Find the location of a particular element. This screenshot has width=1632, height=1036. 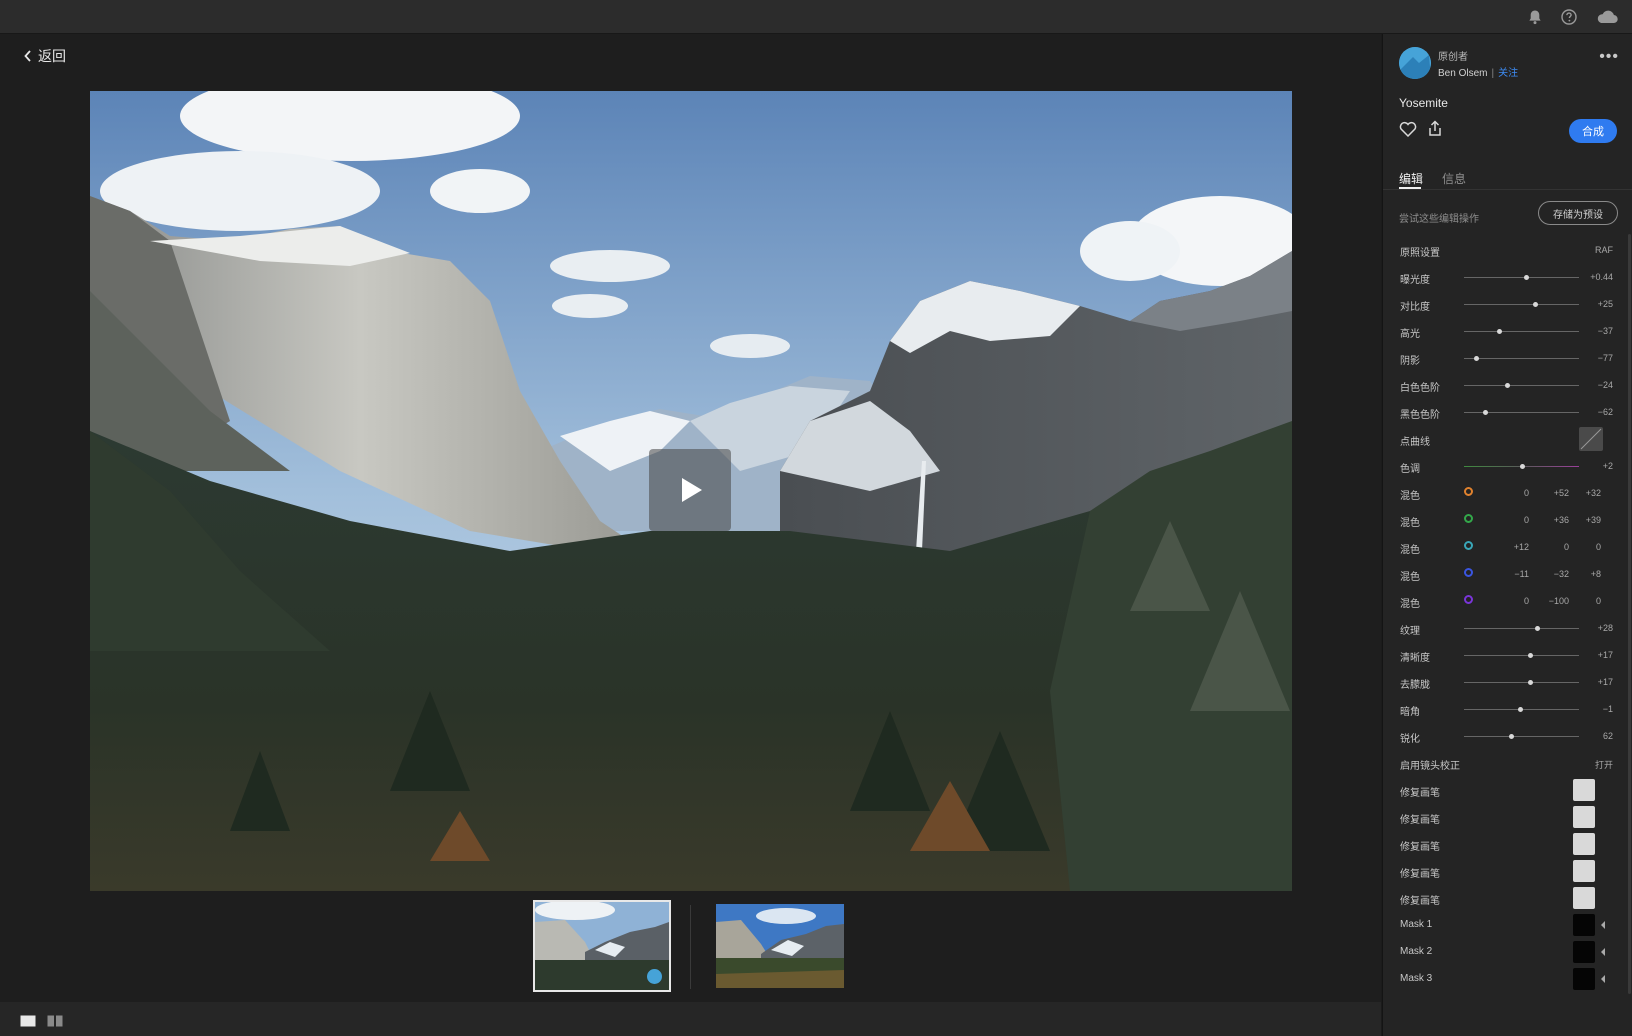

color-mix-row: 混色 −11 −32 +8 is located at coordinates (1507, 574).